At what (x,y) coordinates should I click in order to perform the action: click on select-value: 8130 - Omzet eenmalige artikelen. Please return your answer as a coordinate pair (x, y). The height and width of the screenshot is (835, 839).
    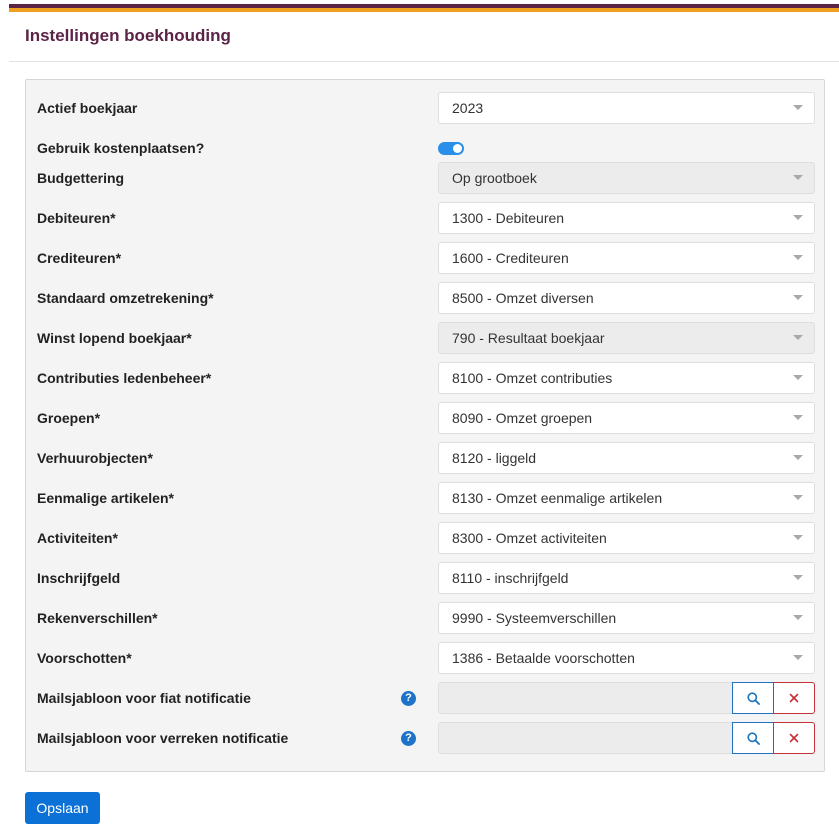
    Looking at the image, I should click on (557, 498).